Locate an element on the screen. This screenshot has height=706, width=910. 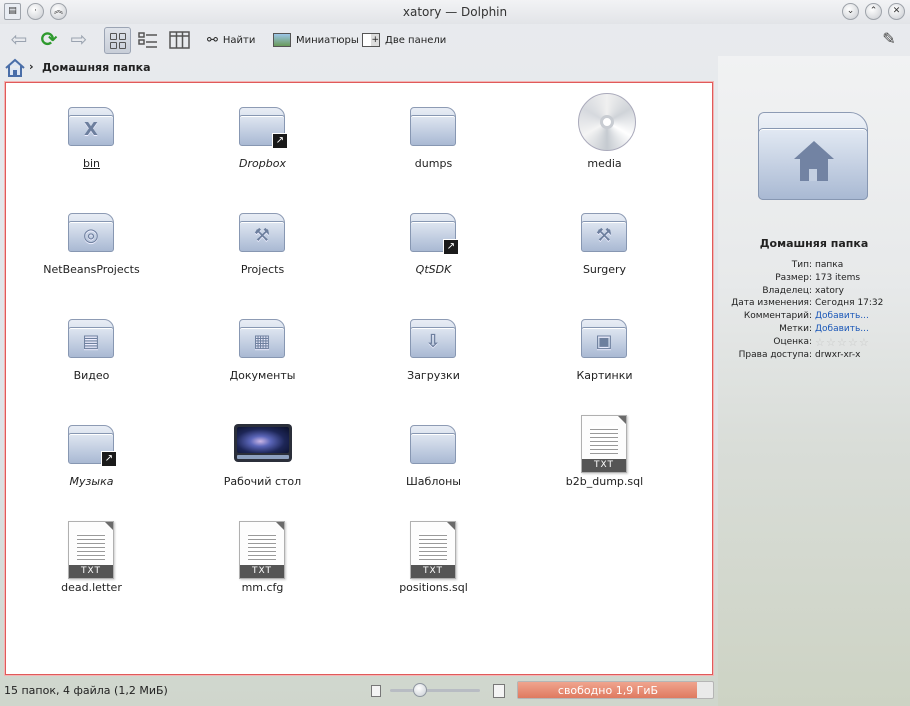
file-item-label: Загрузки is located at coordinates (433, 375).